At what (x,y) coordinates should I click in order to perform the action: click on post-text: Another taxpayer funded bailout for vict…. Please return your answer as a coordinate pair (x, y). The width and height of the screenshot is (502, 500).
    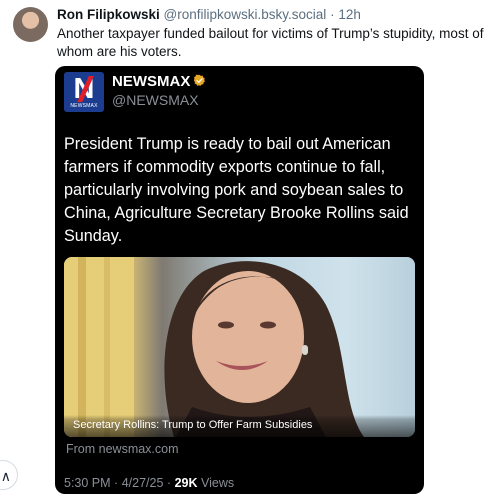
    Looking at the image, I should click on (270, 42).